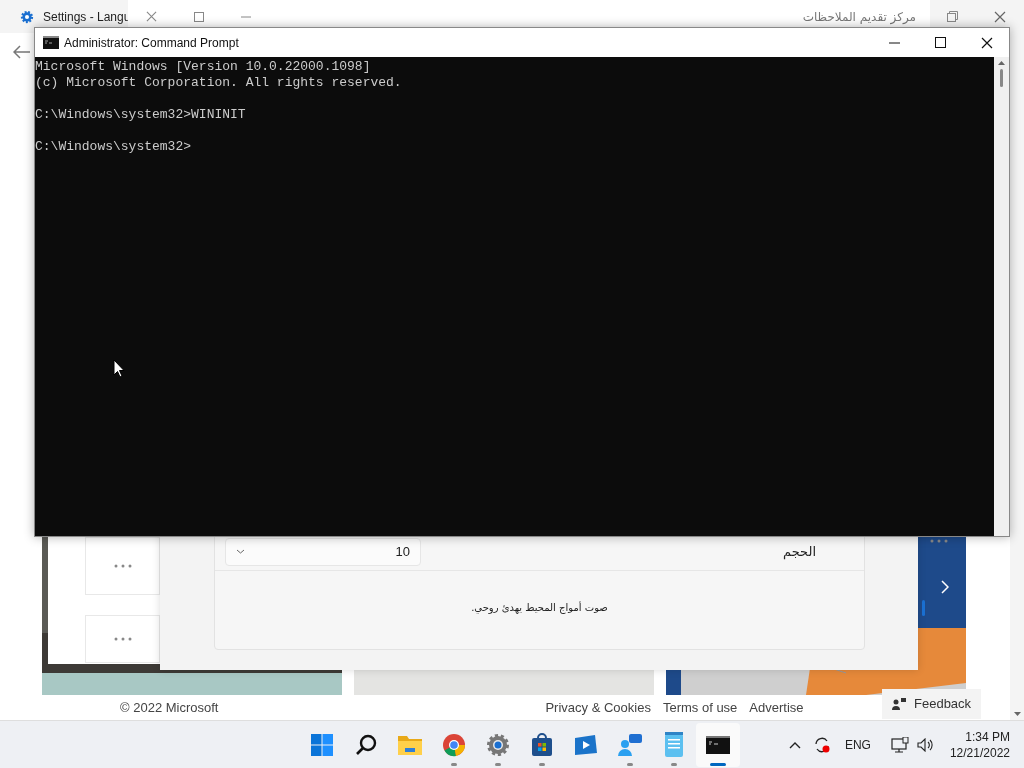 Image resolution: width=1024 pixels, height=768 pixels. I want to click on volume-value: 10, so click(402, 551).